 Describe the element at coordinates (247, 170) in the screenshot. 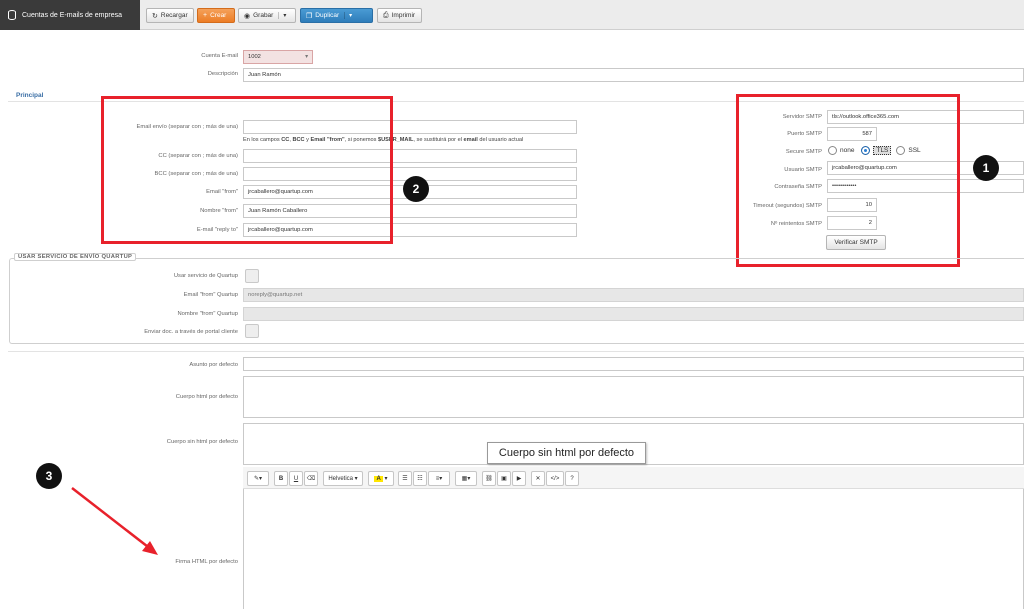

I see `sending-highlight-box` at that location.